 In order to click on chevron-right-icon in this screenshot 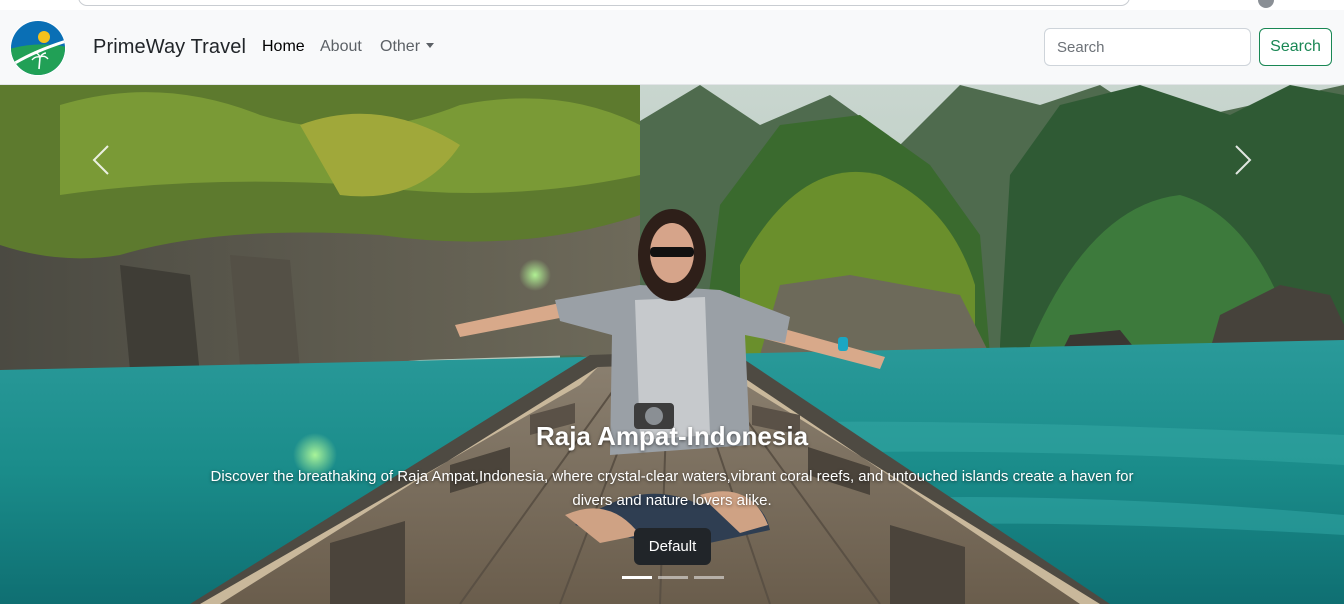, I will do `click(1243, 160)`.